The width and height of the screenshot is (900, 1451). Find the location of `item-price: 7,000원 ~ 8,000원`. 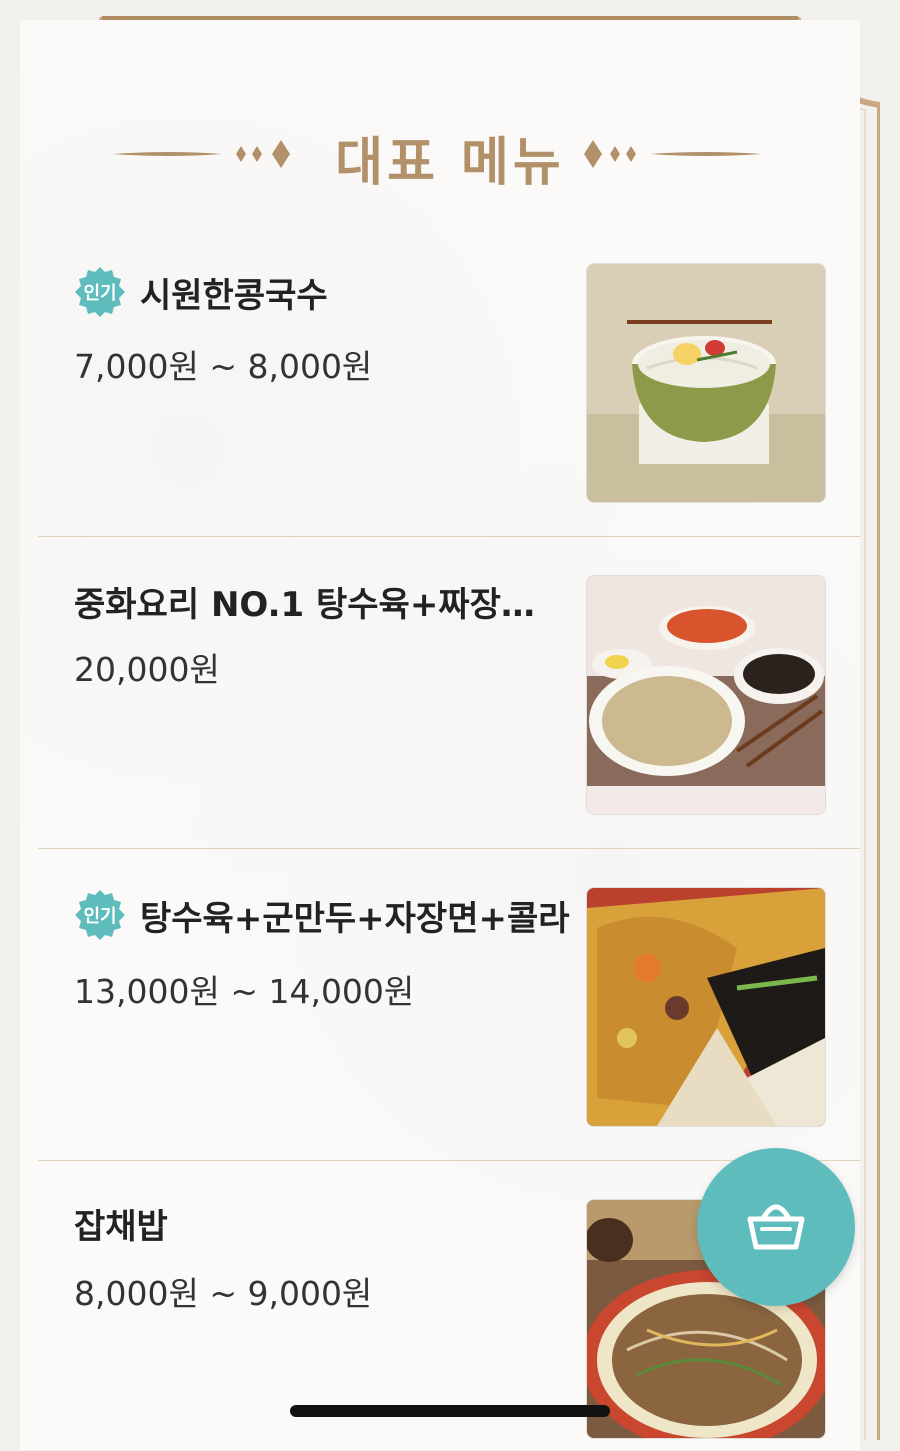

item-price: 7,000원 ~ 8,000원 is located at coordinates (223, 366).